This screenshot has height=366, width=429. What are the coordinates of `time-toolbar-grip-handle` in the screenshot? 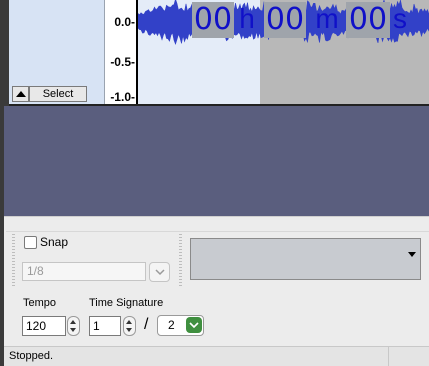 It's located at (180, 261).